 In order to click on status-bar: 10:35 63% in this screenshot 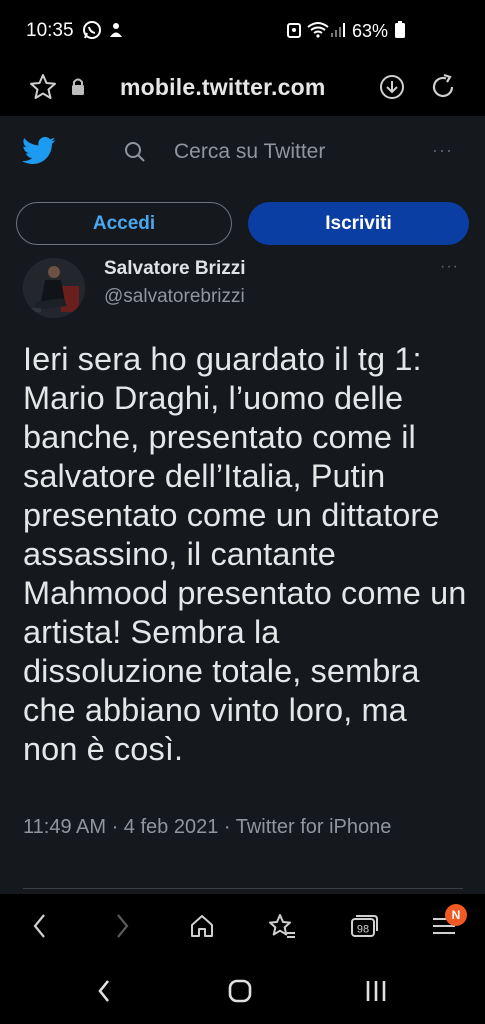, I will do `click(242, 31)`.